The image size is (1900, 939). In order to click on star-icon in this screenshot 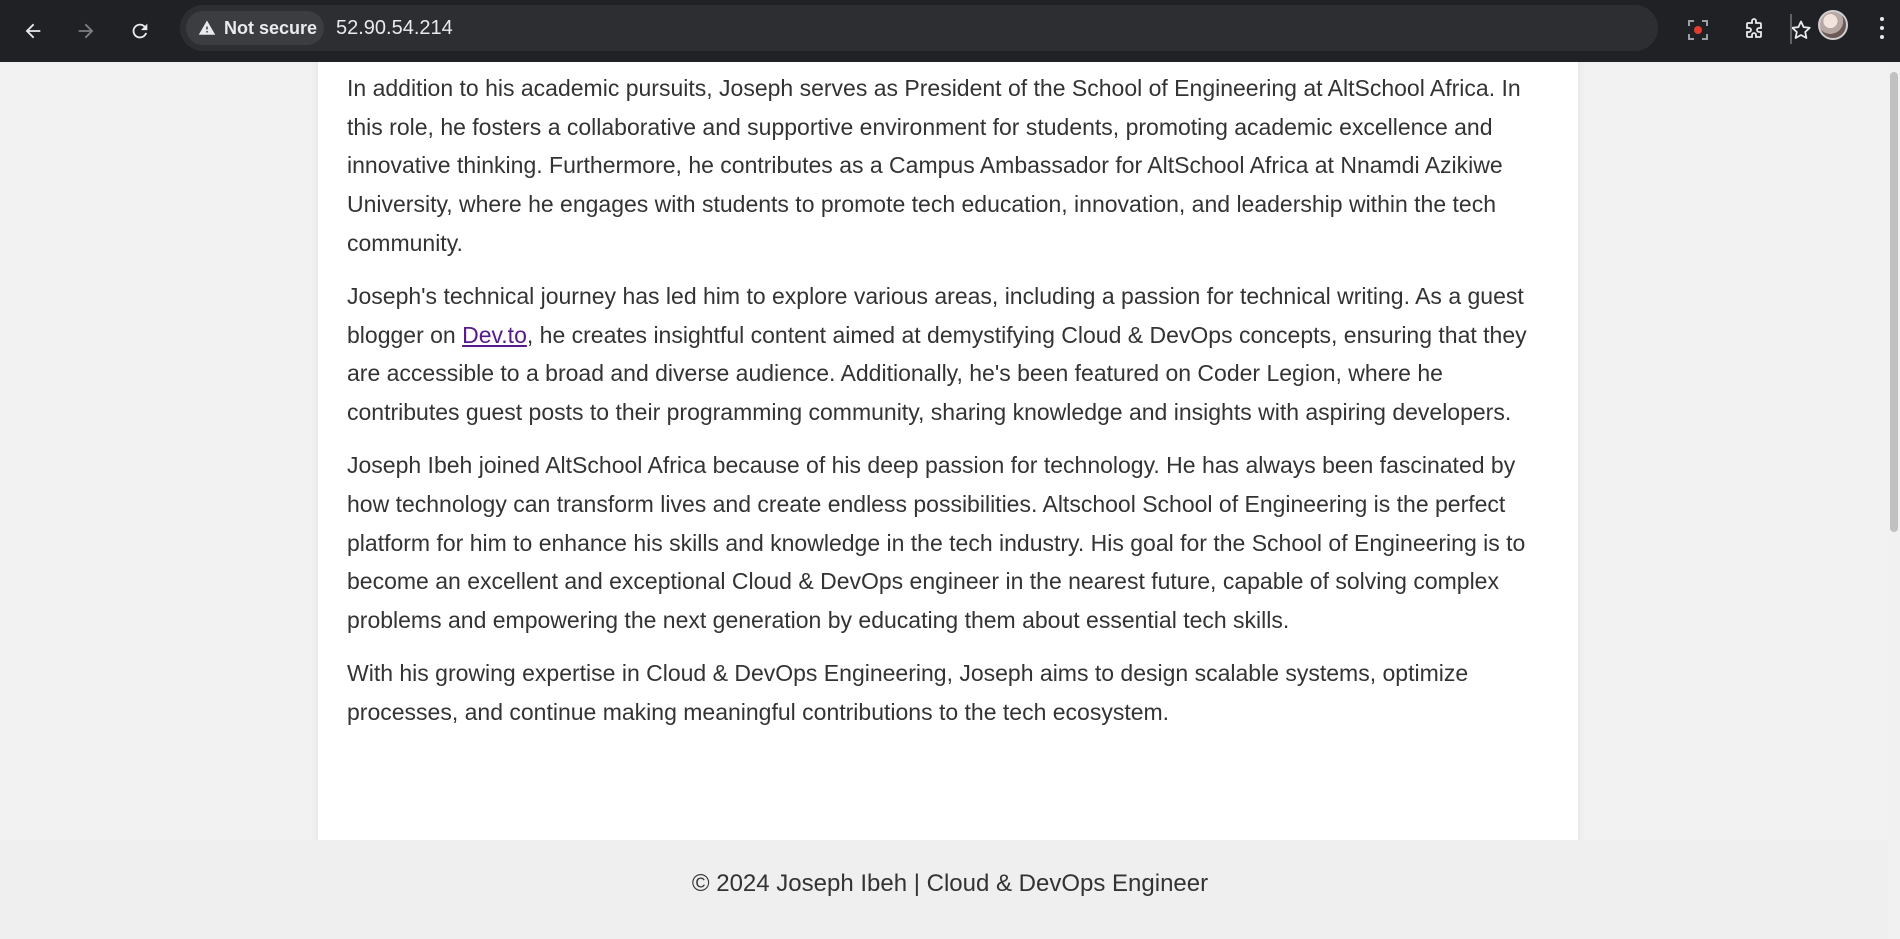, I will do `click(1801, 29)`.